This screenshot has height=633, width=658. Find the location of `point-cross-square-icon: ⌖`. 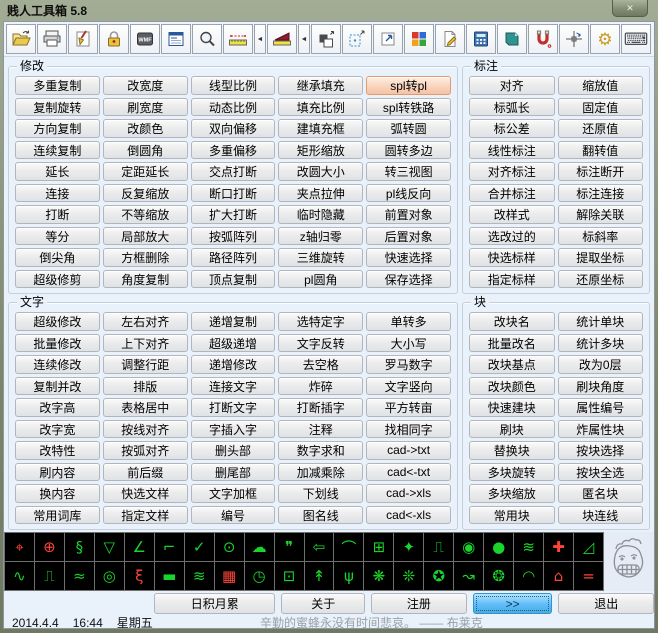

point-cross-square-icon: ⌖ is located at coordinates (19, 547).